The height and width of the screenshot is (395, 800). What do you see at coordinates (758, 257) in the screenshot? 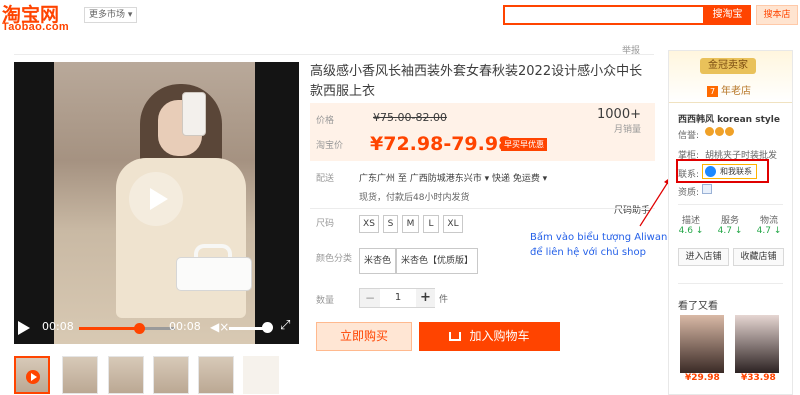
I see `favorite-shop-button: 收藏店铺` at bounding box center [758, 257].